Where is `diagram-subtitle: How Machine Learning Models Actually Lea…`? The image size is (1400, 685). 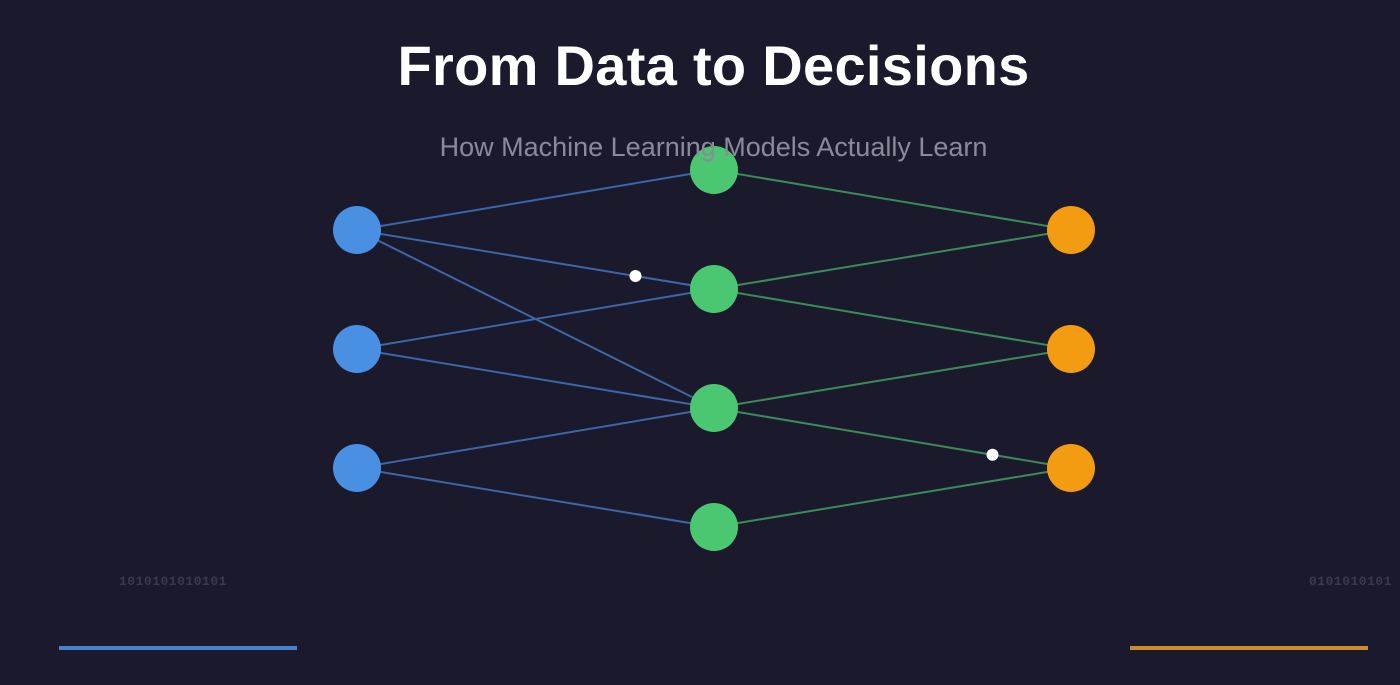 diagram-subtitle: How Machine Learning Models Actually Lea… is located at coordinates (713, 147).